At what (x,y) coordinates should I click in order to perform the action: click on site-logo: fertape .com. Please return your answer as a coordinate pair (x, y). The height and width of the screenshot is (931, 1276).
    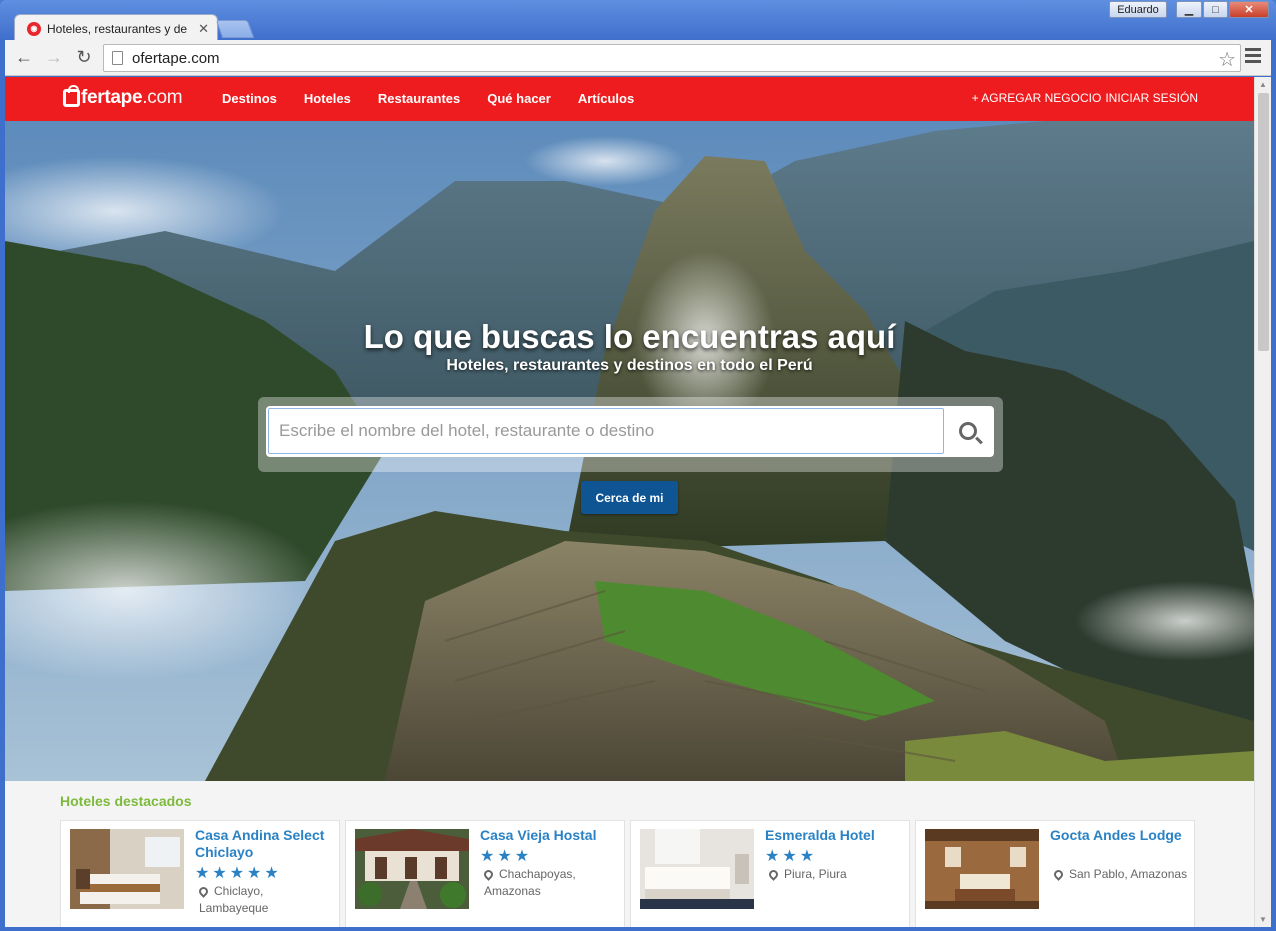
    Looking at the image, I should click on (123, 97).